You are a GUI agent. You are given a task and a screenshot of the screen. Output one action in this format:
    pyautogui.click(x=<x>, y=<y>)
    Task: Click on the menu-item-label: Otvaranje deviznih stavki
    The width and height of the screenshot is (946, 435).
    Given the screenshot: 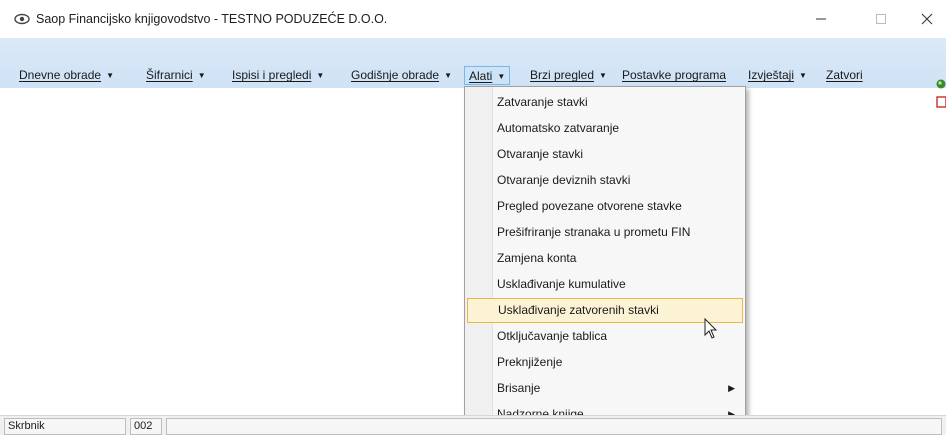 What is the action you would take?
    pyautogui.click(x=564, y=180)
    